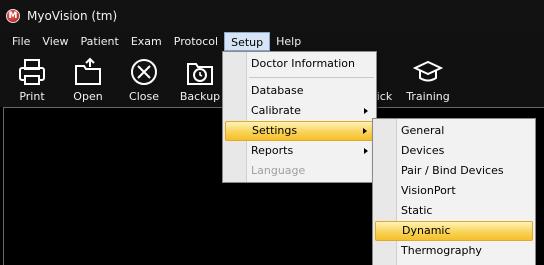 The height and width of the screenshot is (265, 544). I want to click on menu-calibrate-label: Calibrate, so click(276, 110).